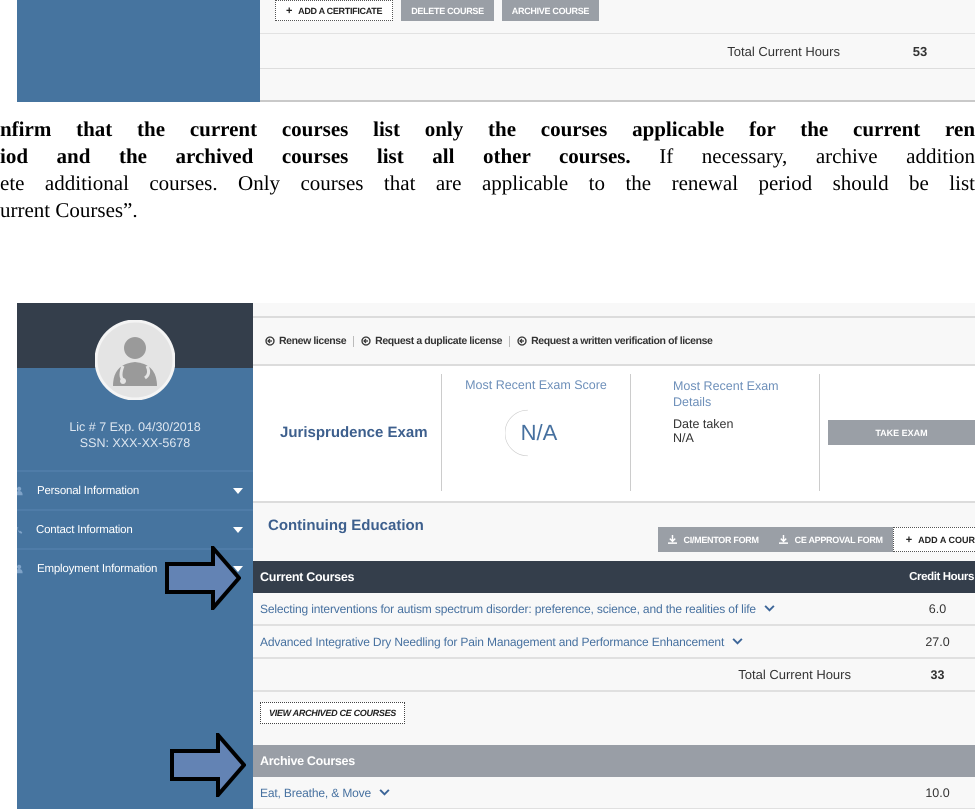  Describe the element at coordinates (726, 394) in the screenshot. I see `details-label: Most Recent Exam Details` at that location.